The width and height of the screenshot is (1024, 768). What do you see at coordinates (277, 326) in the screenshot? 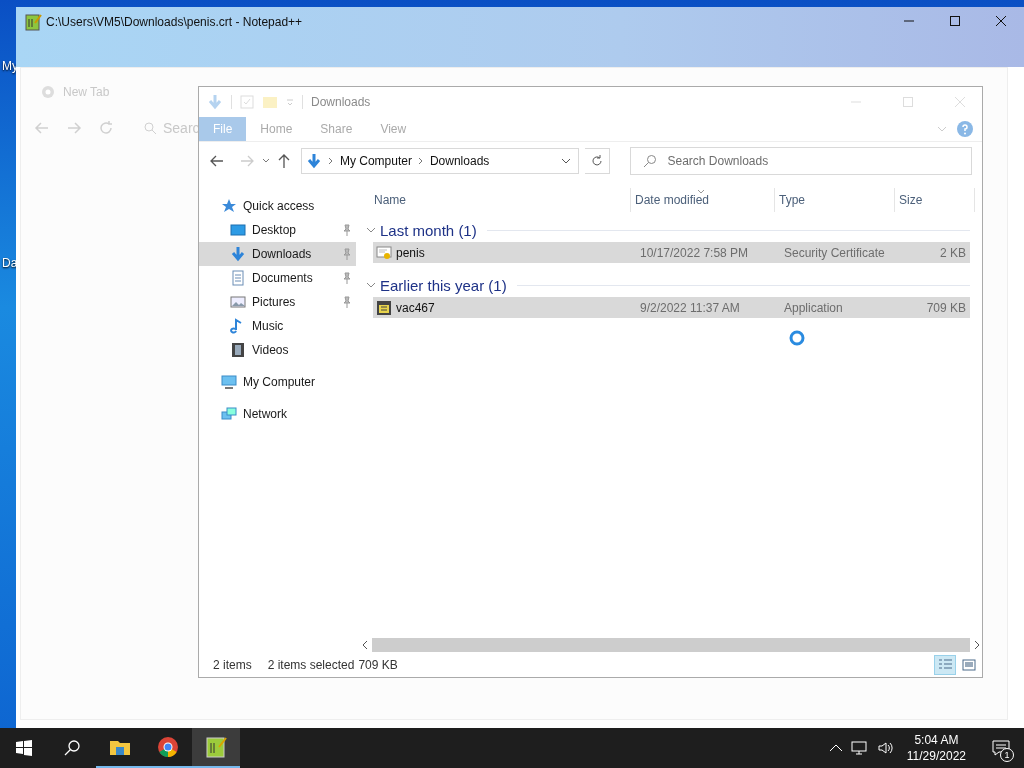
I see `nav-item: Music` at bounding box center [277, 326].